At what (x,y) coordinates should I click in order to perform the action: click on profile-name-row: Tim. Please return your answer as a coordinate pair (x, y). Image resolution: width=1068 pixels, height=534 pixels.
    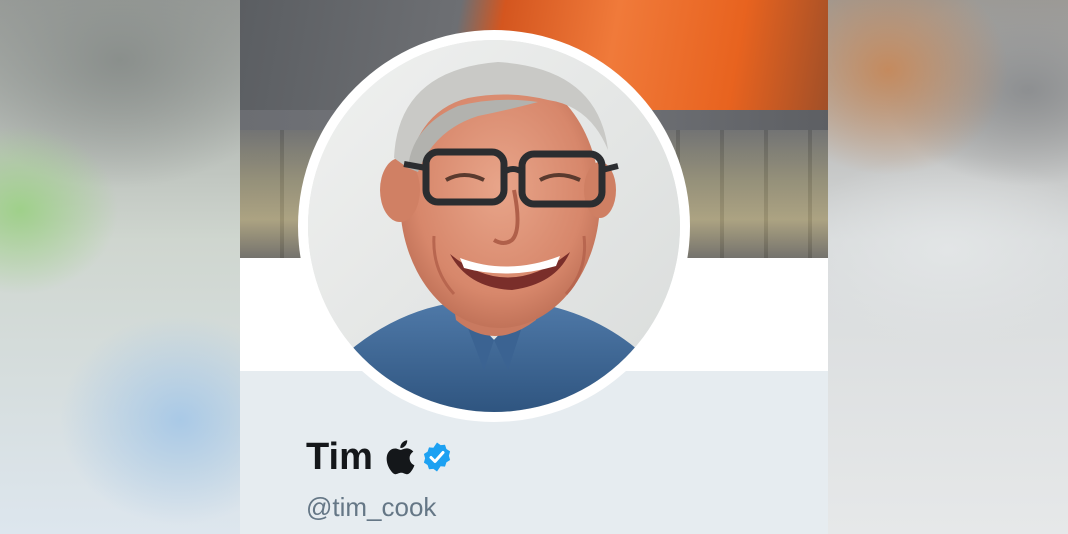
    Looking at the image, I should click on (379, 457).